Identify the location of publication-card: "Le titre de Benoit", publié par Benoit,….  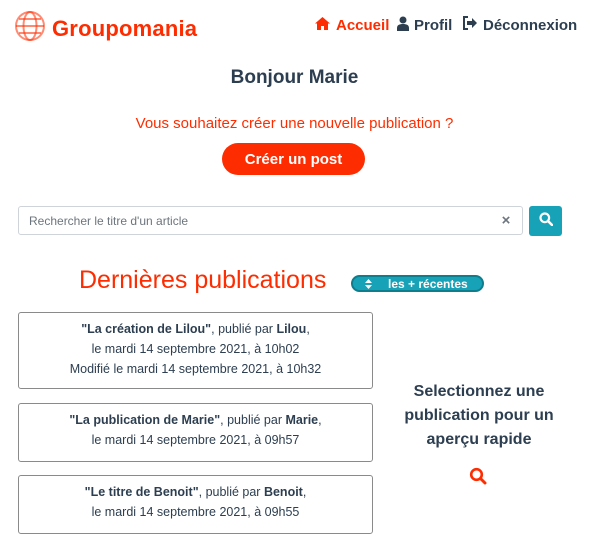
(195, 504).